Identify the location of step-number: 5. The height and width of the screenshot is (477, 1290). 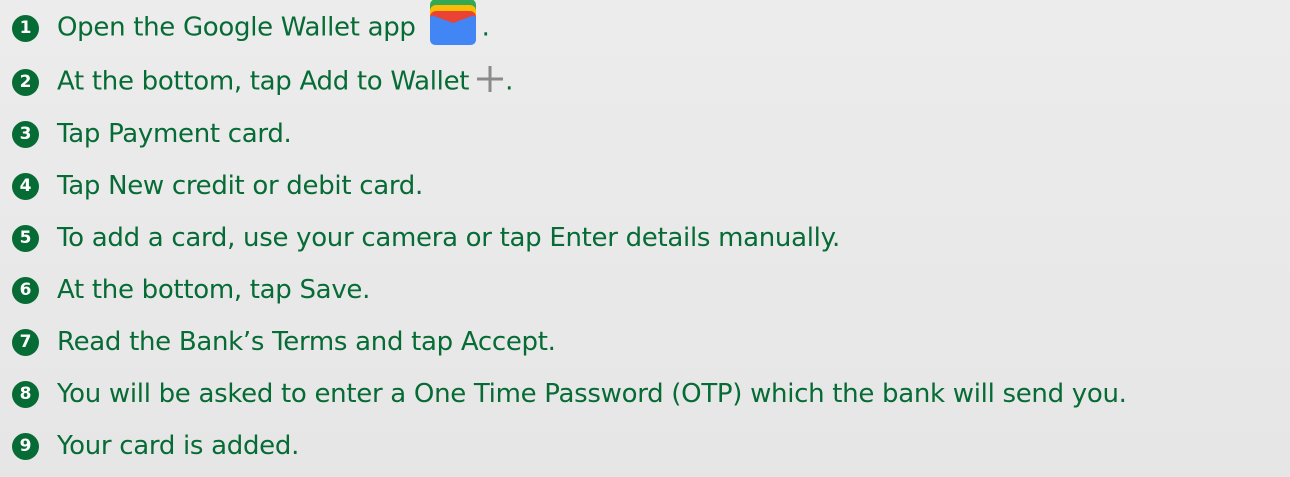
(25, 238).